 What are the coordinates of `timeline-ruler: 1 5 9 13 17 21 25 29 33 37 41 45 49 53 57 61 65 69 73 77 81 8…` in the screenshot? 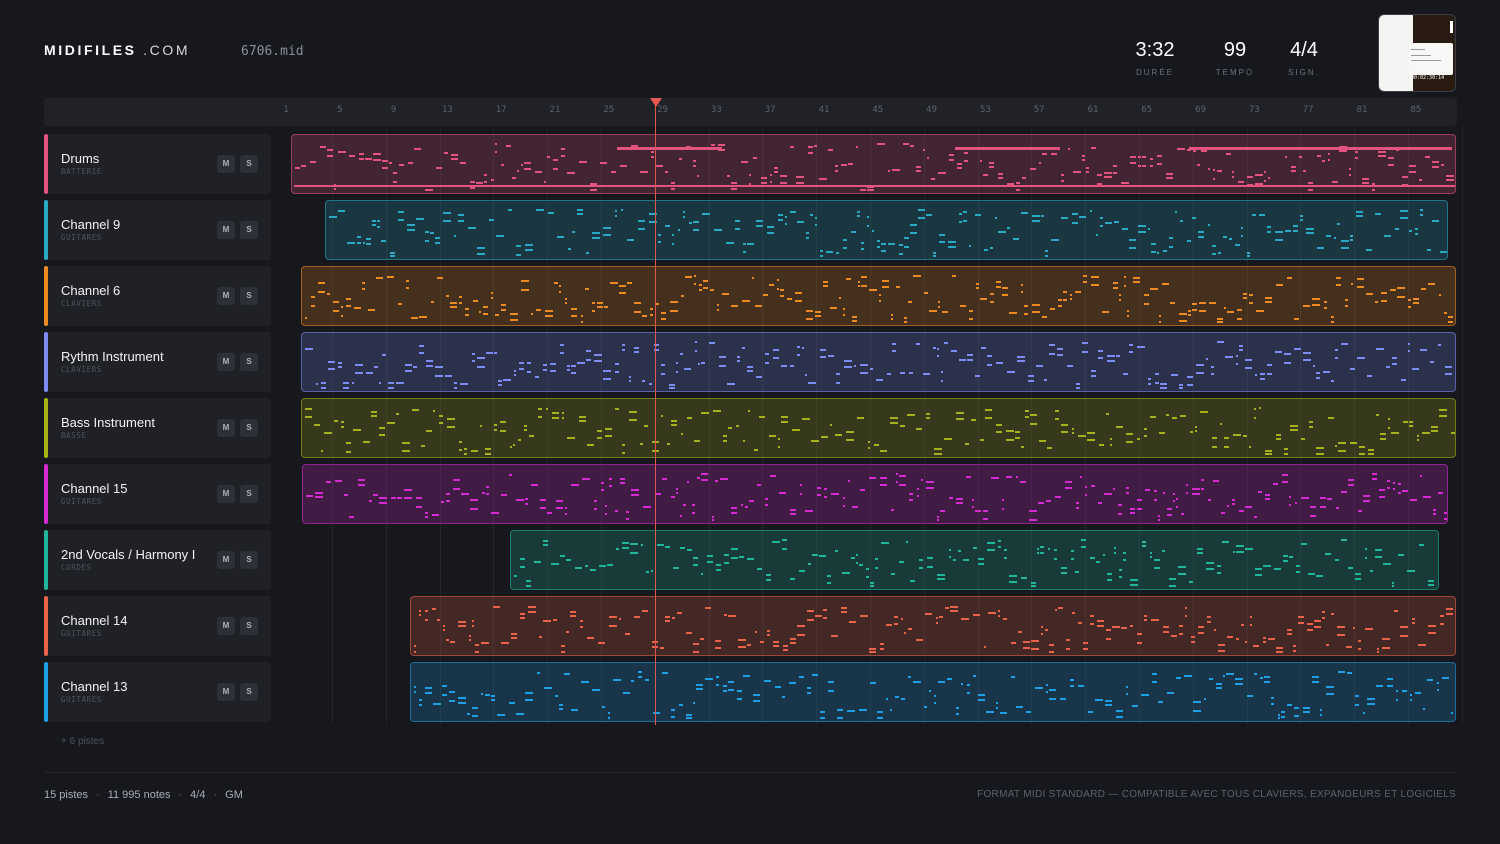 It's located at (750, 112).